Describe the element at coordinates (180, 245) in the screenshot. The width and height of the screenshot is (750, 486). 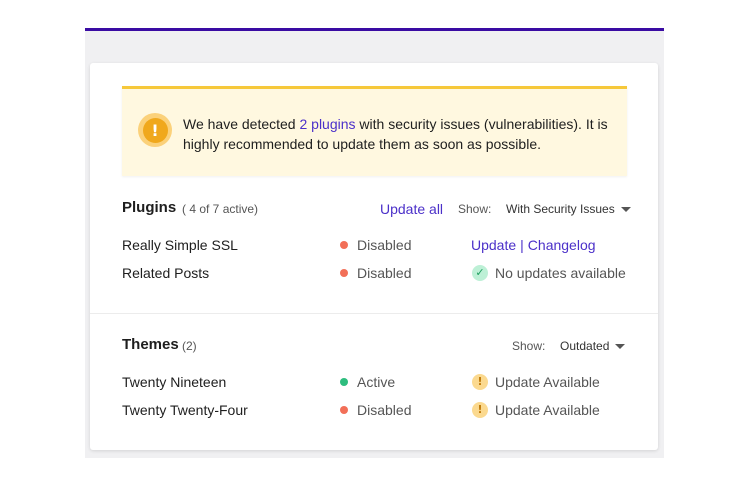
I see `plugin-name: Really Simple SSL` at that location.